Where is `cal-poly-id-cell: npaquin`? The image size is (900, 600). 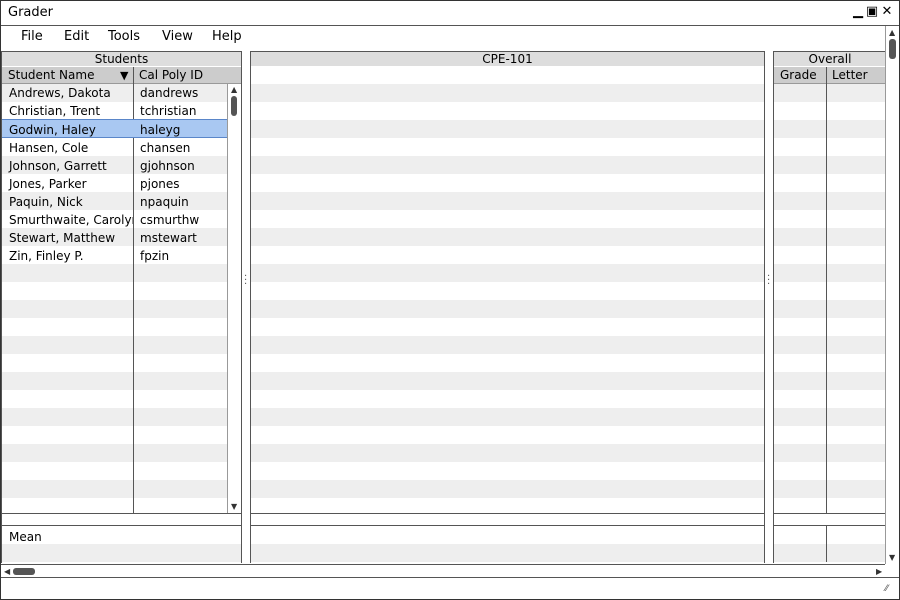
cal-poly-id-cell: npaquin is located at coordinates (180, 202).